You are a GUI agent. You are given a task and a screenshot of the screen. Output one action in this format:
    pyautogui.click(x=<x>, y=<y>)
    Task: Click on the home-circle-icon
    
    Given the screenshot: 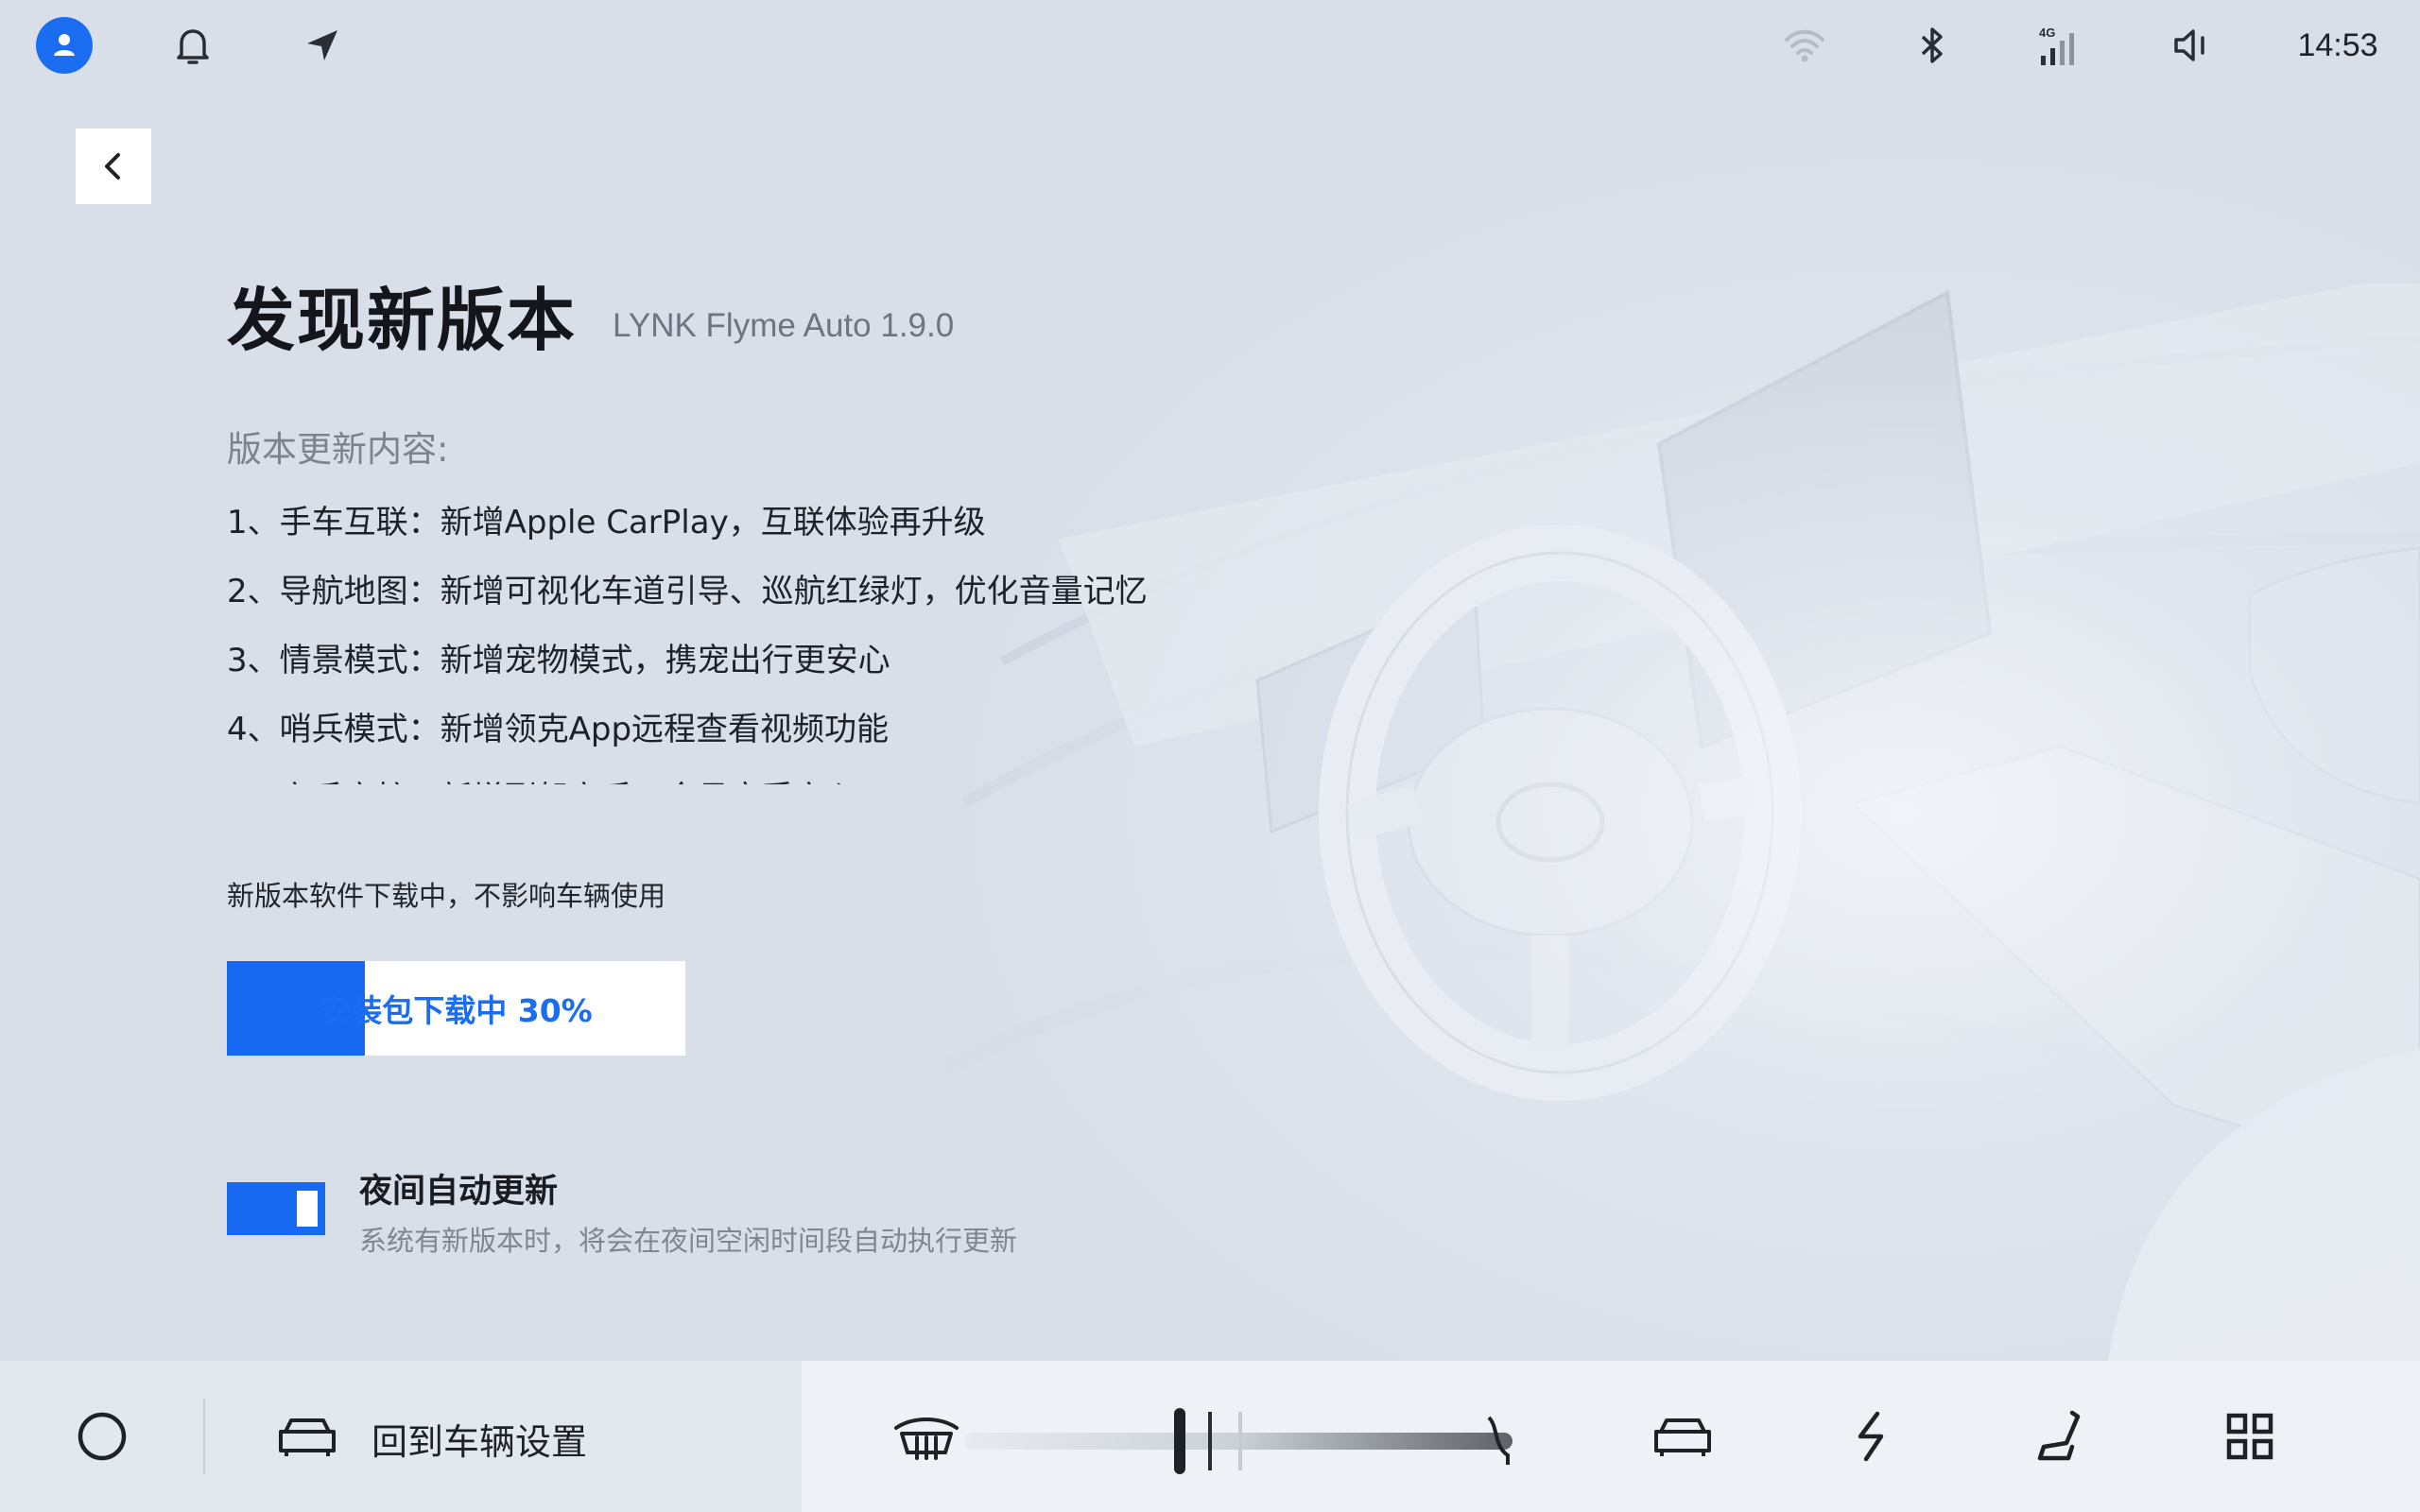 What is the action you would take?
    pyautogui.click(x=102, y=1436)
    